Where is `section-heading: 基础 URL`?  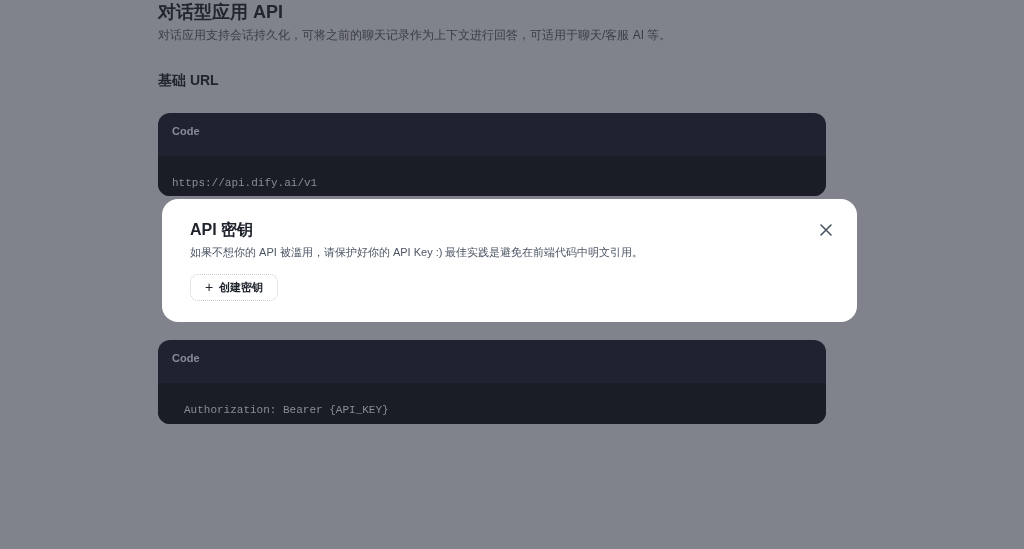
section-heading: 基础 URL is located at coordinates (189, 80).